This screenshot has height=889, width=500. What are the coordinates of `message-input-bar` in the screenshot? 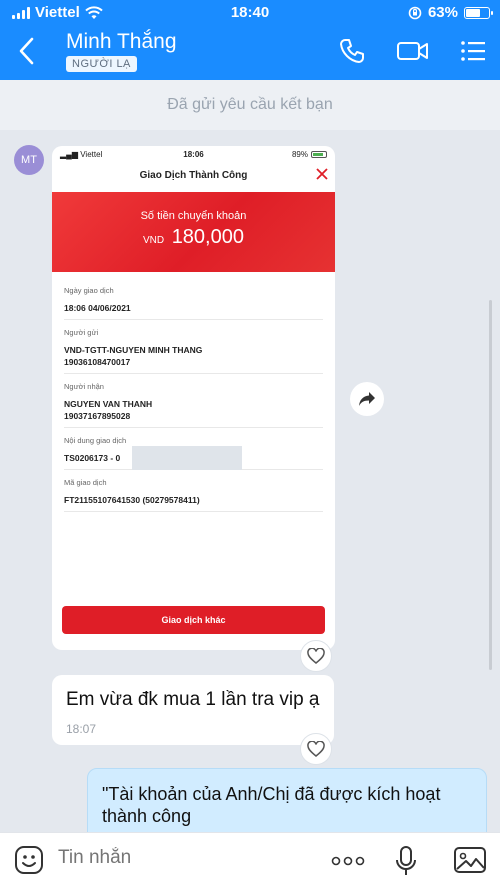 It's located at (250, 860).